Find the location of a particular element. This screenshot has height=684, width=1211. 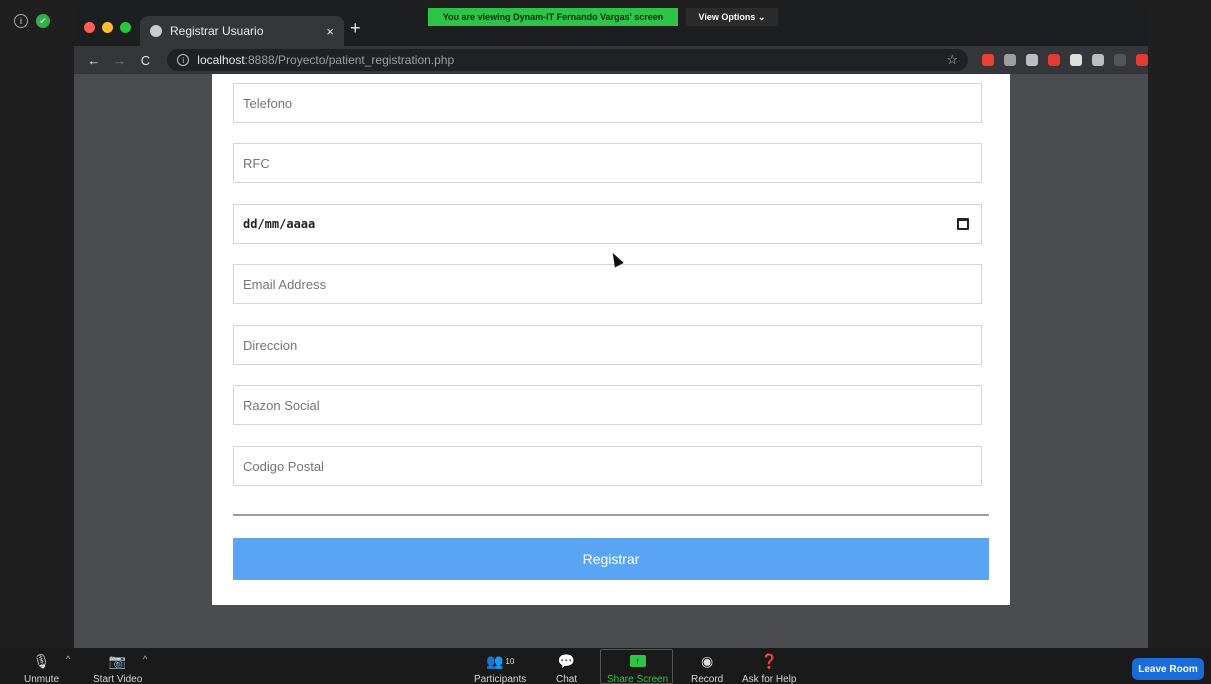

forward-icon: → is located at coordinates (120, 60).